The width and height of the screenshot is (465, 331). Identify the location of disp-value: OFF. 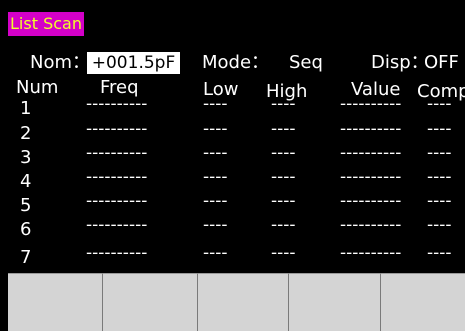
(441, 63).